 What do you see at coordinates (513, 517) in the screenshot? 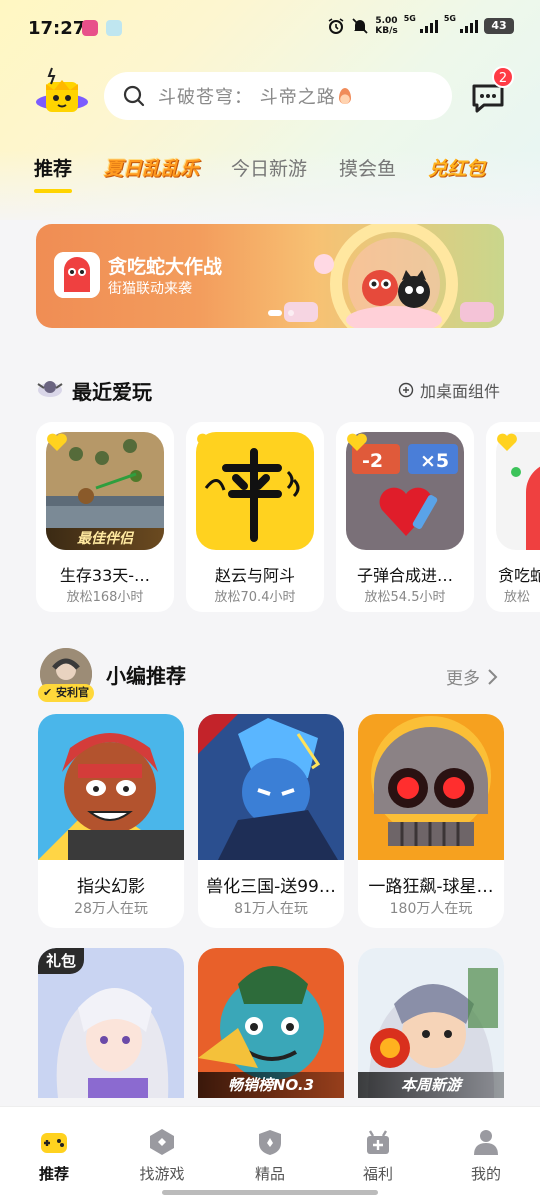
I see `recent-game-card: 贪吃蛇 放松` at bounding box center [513, 517].